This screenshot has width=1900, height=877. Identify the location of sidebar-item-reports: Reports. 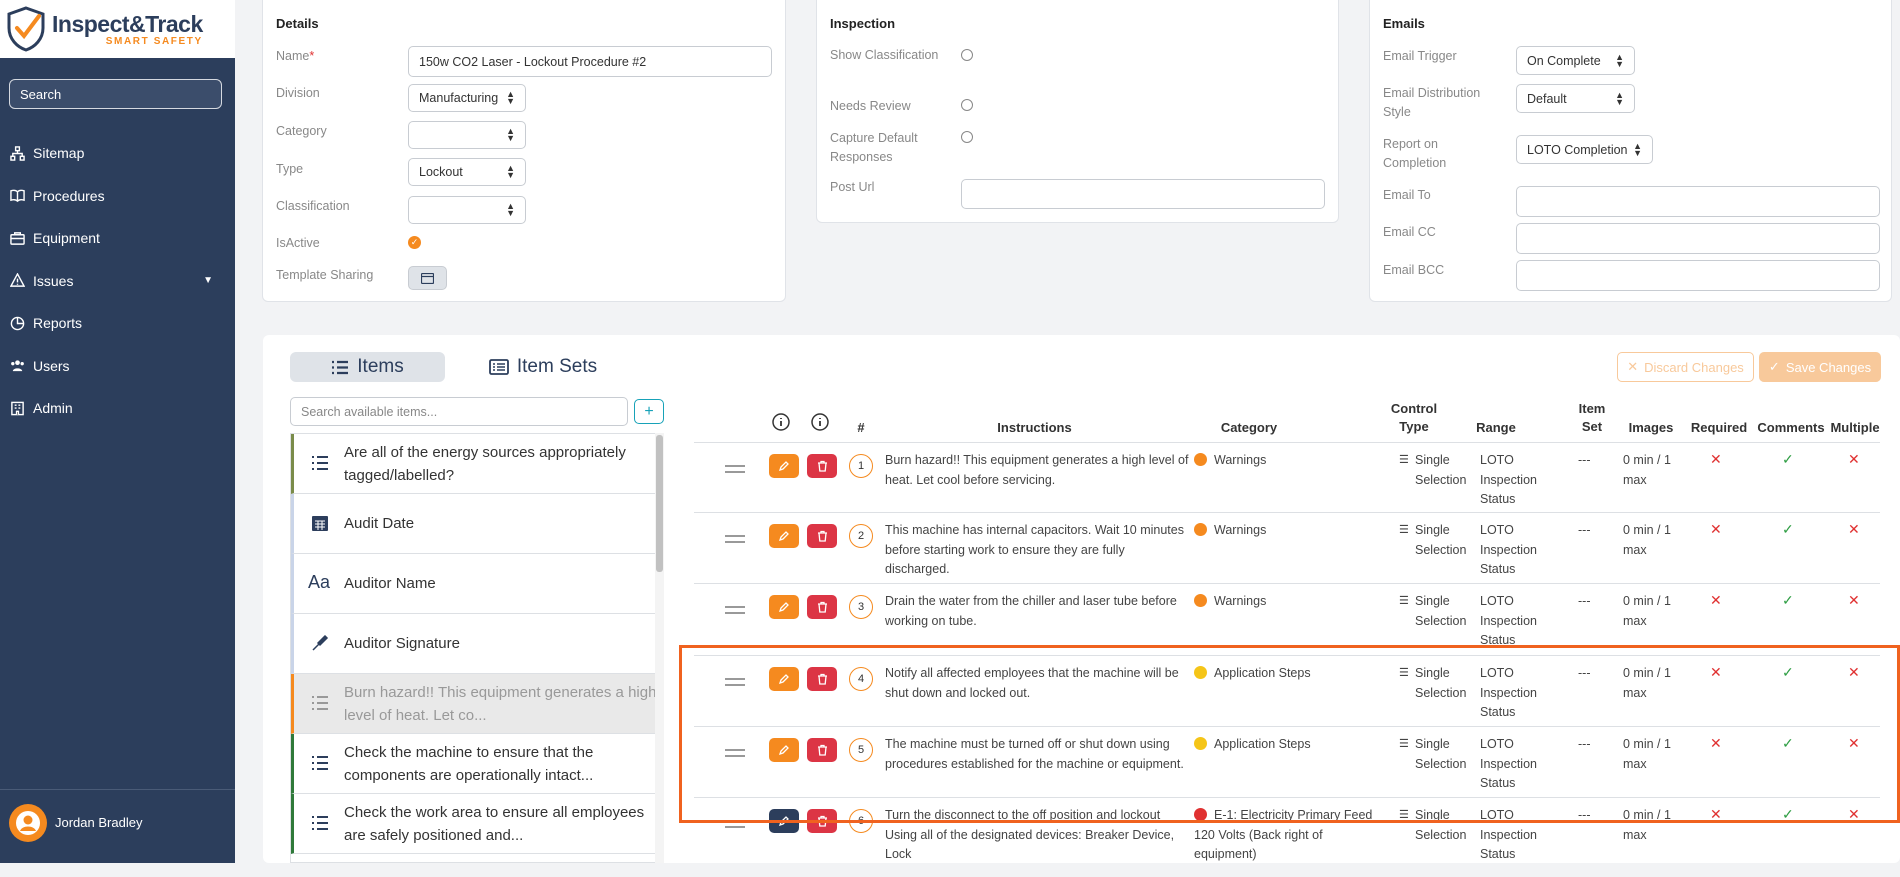
(117, 323).